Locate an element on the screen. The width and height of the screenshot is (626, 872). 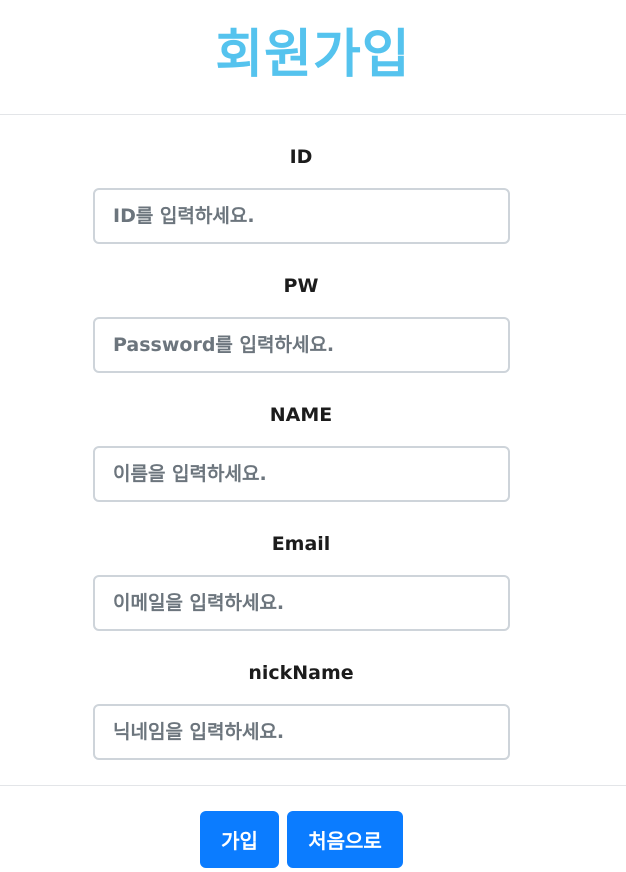
page-title: 회원가입 is located at coordinates (313, 54).